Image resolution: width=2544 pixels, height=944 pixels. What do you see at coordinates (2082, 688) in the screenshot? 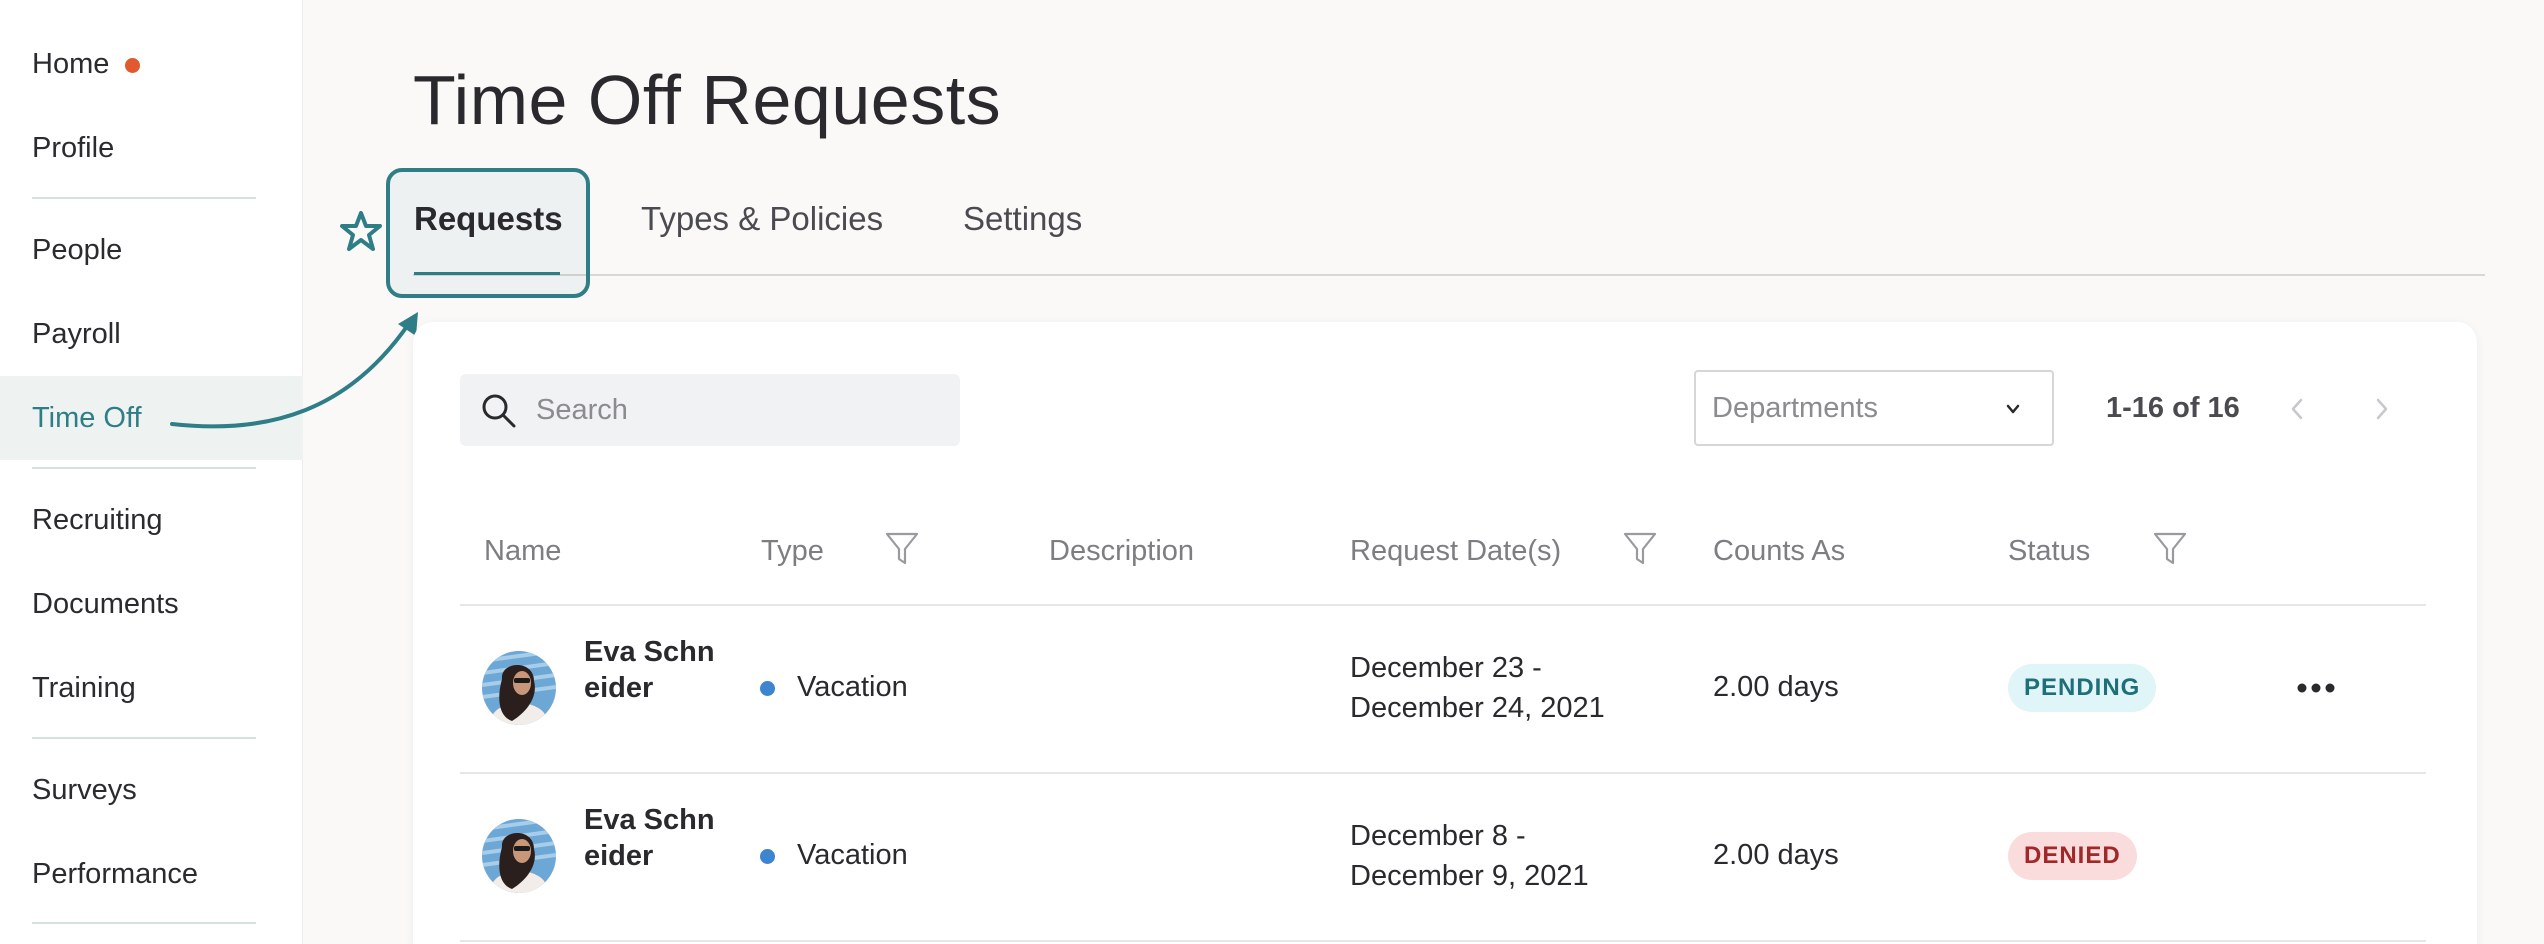
I see `status-badge: PENDING` at bounding box center [2082, 688].